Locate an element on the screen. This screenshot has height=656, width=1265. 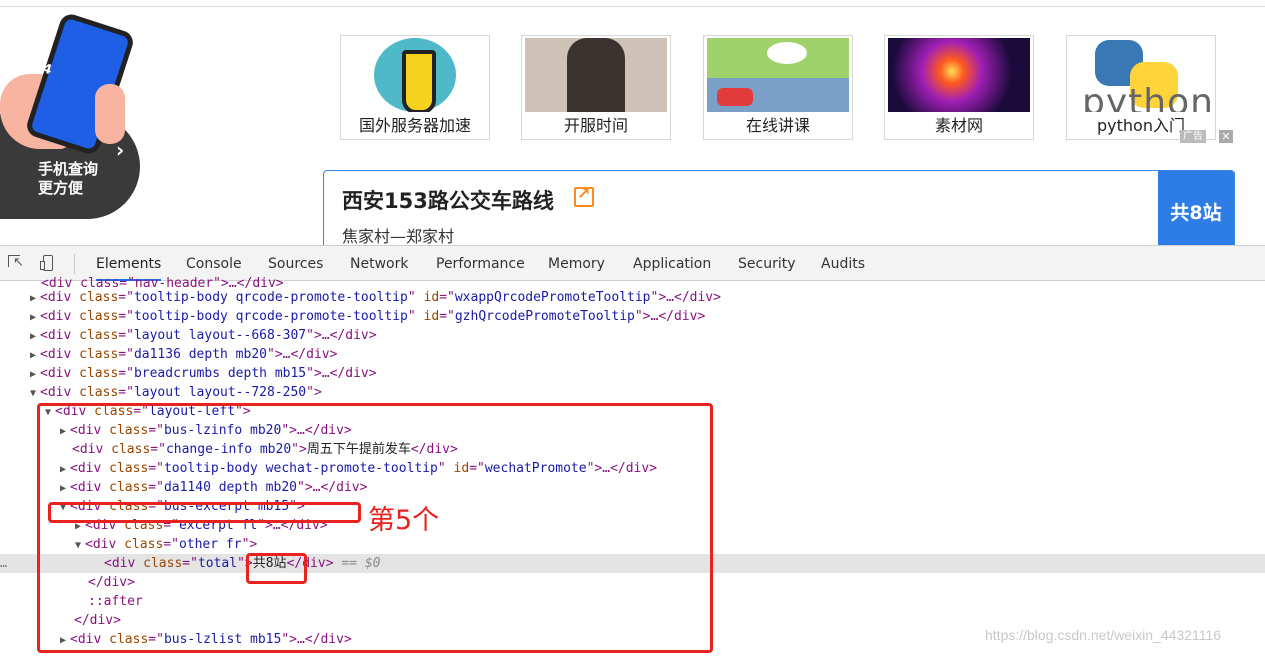
ad-label: 在线讲课 is located at coordinates (777, 125).